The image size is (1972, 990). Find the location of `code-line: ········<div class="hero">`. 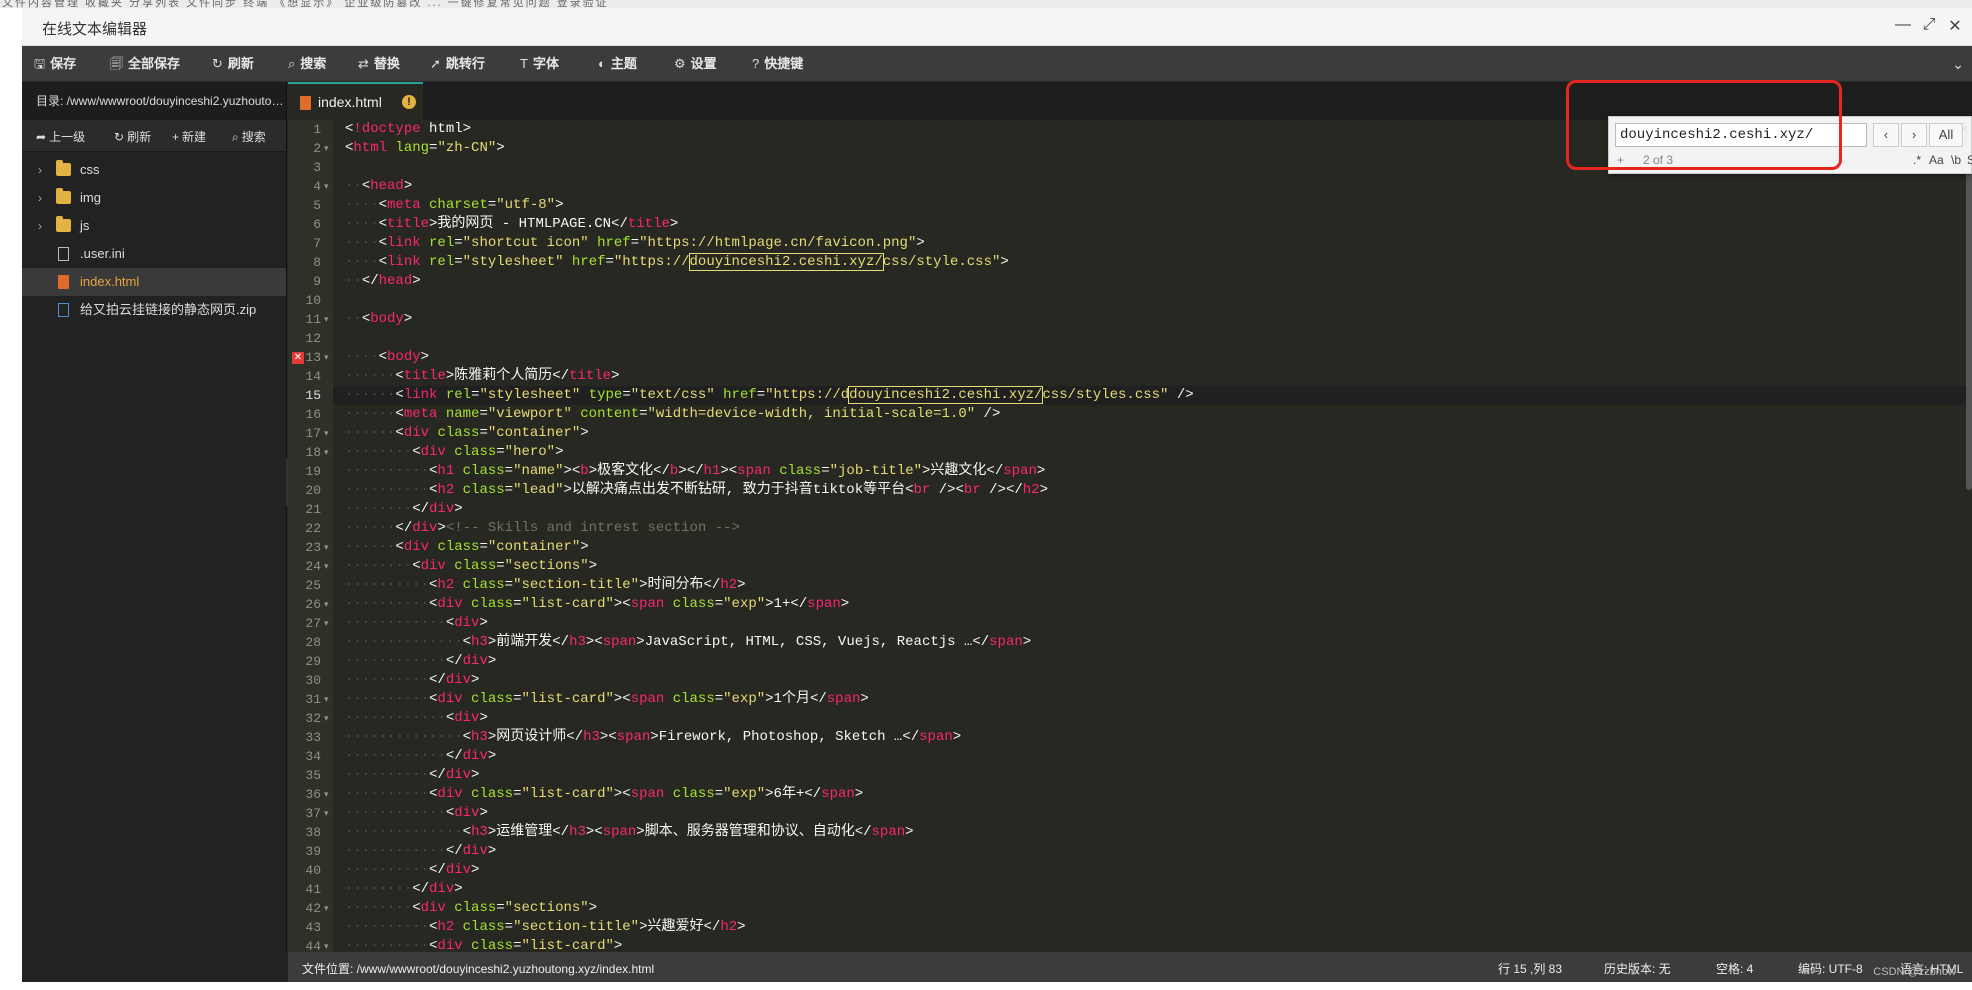

code-line: ········<div class="hero"> is located at coordinates (454, 452).